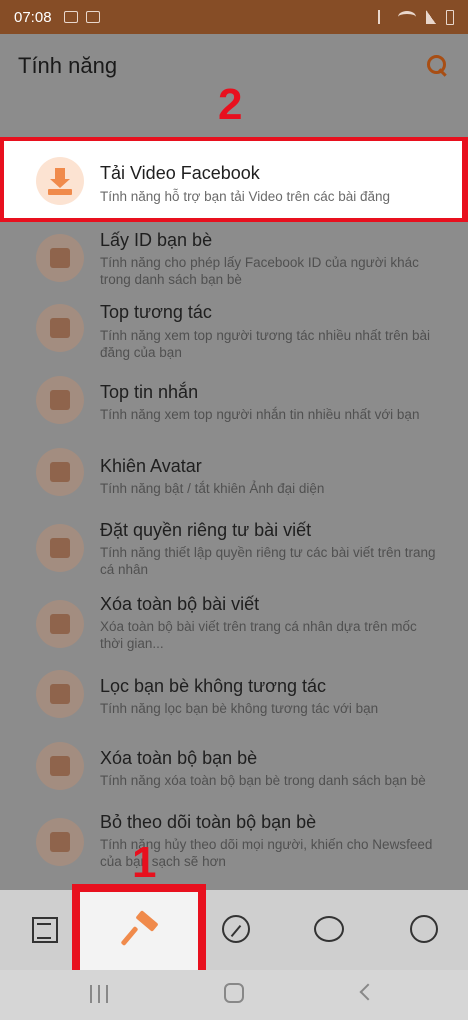  What do you see at coordinates (60, 181) in the screenshot?
I see `download-icon` at bounding box center [60, 181].